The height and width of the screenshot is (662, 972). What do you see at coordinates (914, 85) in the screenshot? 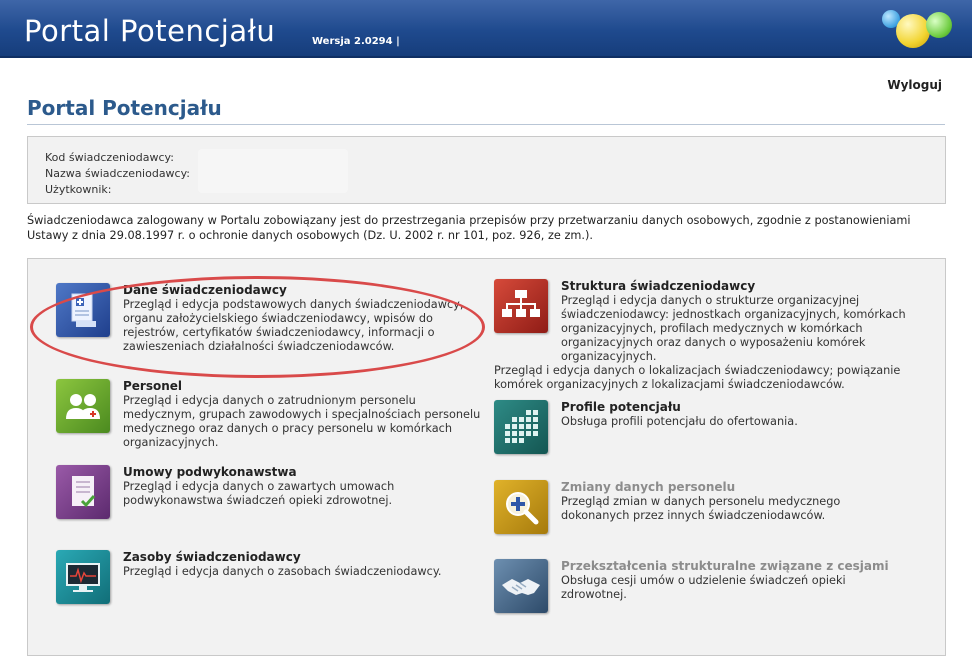
I see `logout-link: Wyloguj` at bounding box center [914, 85].